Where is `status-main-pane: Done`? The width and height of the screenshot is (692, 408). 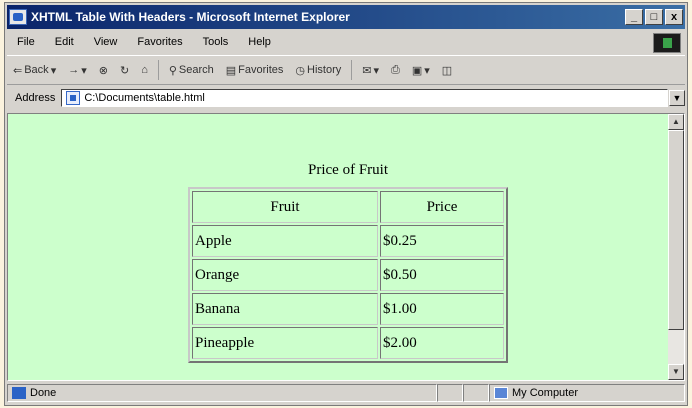 status-main-pane: Done is located at coordinates (222, 393).